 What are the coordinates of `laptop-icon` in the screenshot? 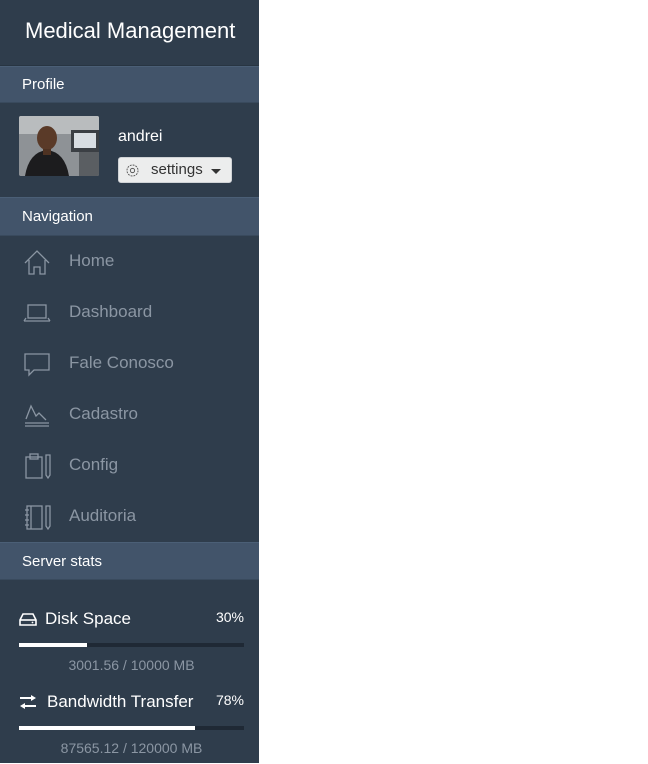 It's located at (37, 313).